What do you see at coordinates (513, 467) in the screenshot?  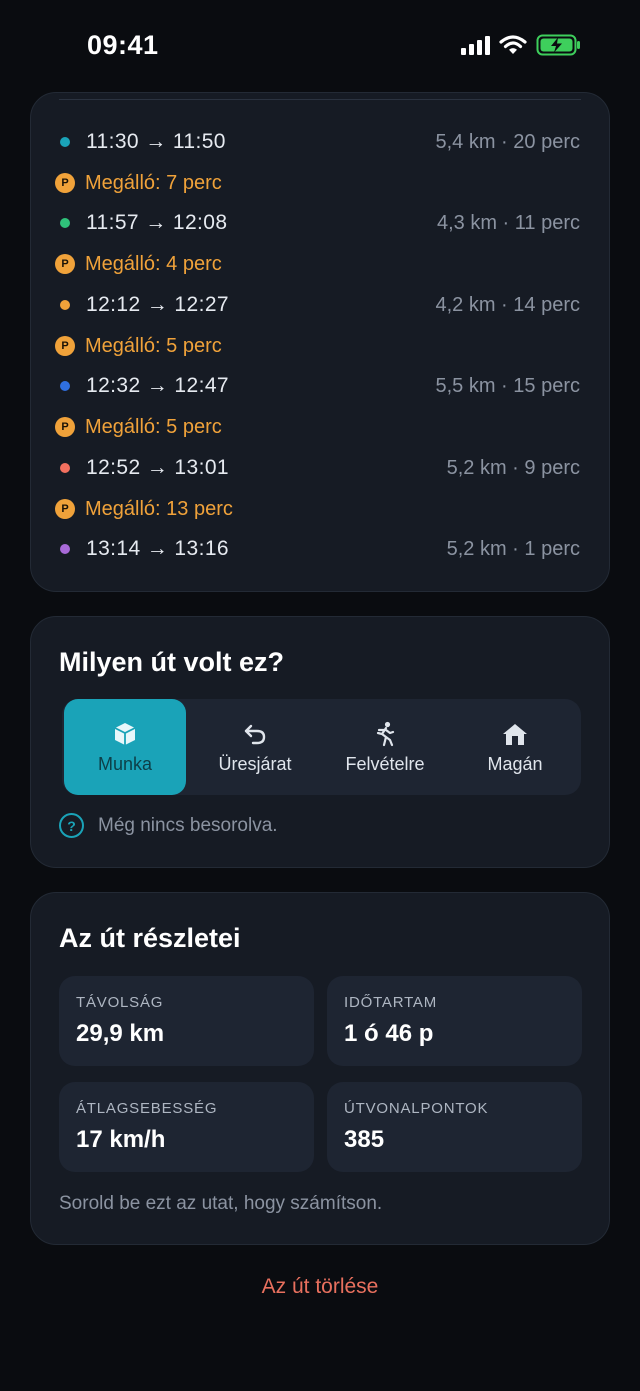 I see `segment-distance-duration: 5,2 km · 9 perc` at bounding box center [513, 467].